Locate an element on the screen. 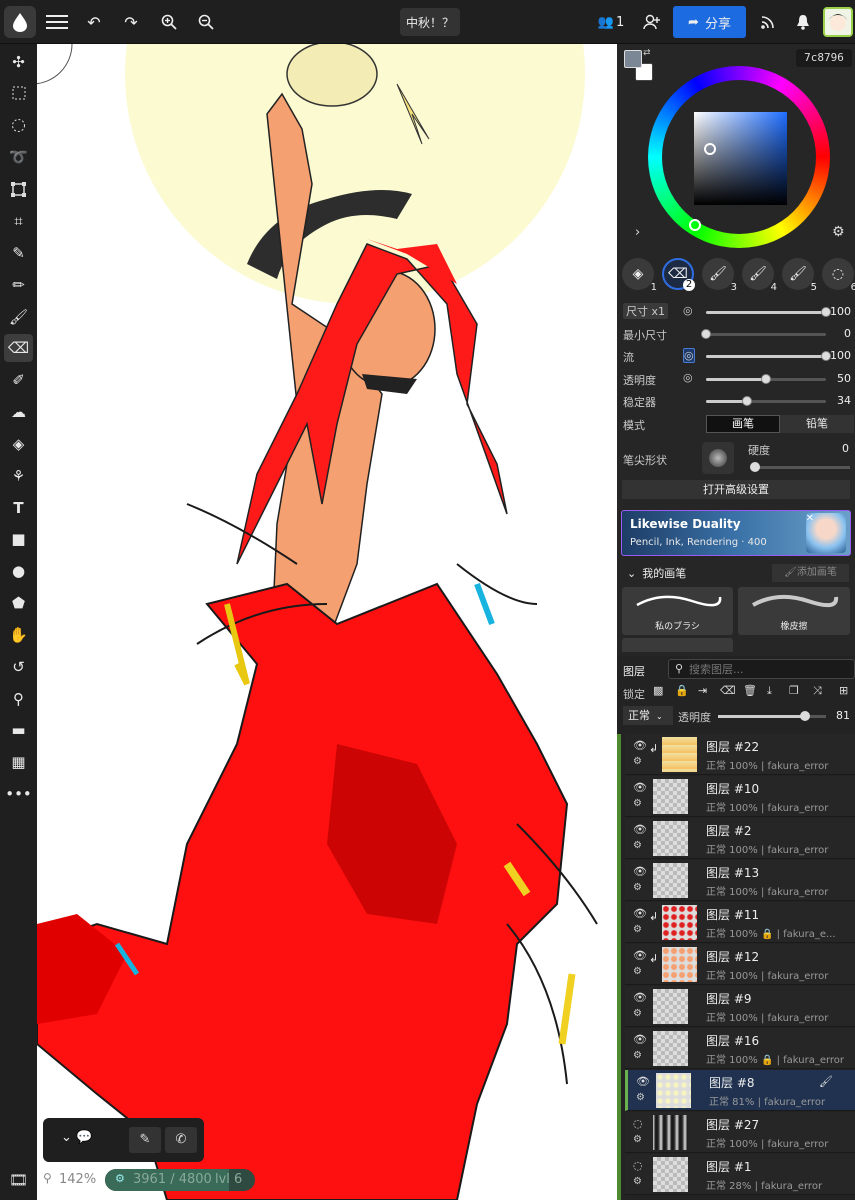  fill-bucket-icon: ◈ is located at coordinates (18, 444).